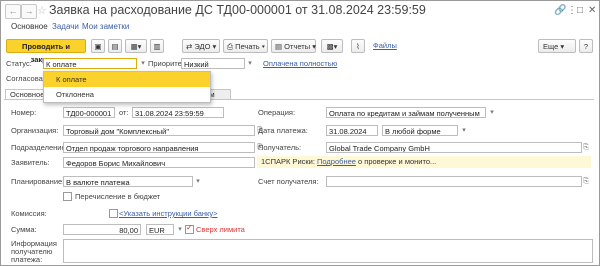 Image resolution: width=600 pixels, height=266 pixels. Describe the element at coordinates (127, 79) in the screenshot. I see `status-option-to-pay: К оплате` at that location.